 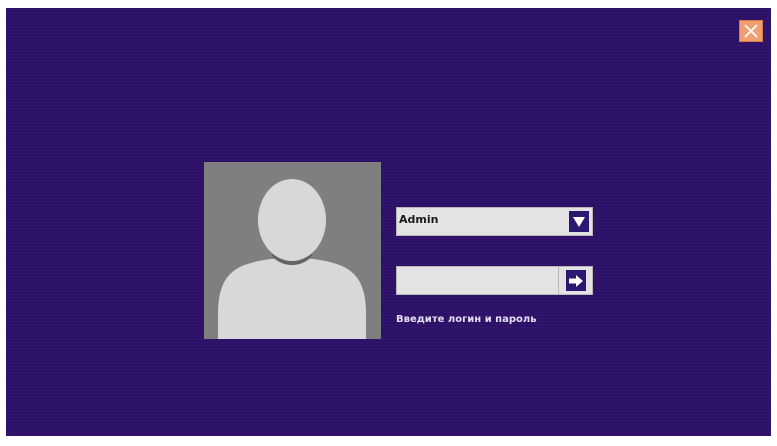 What do you see at coordinates (466, 319) in the screenshot?
I see `login-hint: Введите логин и пароль` at bounding box center [466, 319].